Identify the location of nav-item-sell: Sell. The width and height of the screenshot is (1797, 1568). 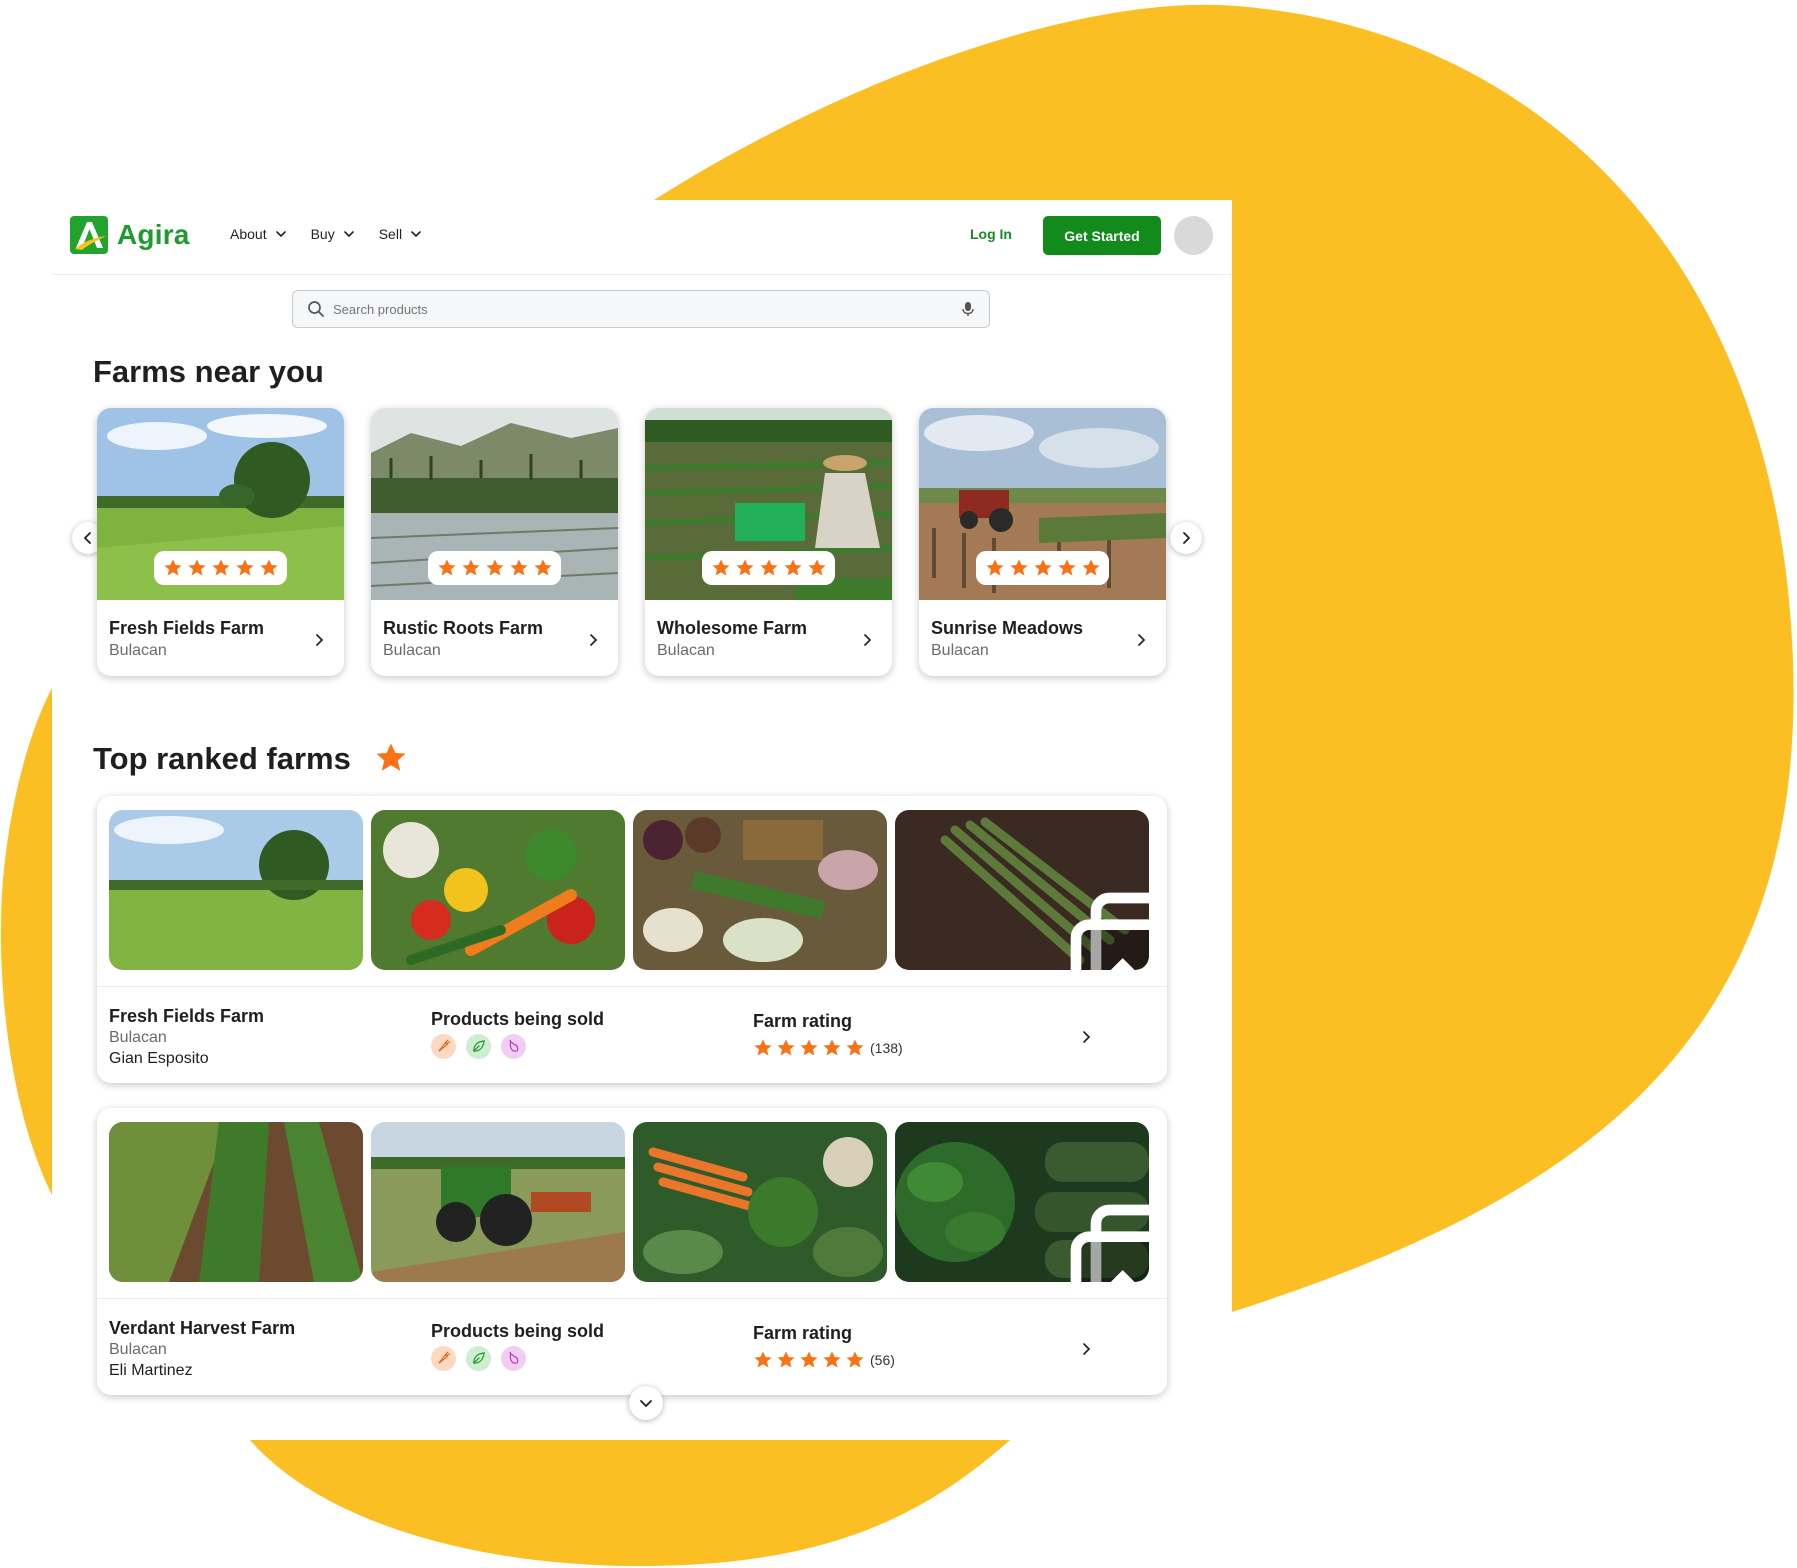
(400, 234).